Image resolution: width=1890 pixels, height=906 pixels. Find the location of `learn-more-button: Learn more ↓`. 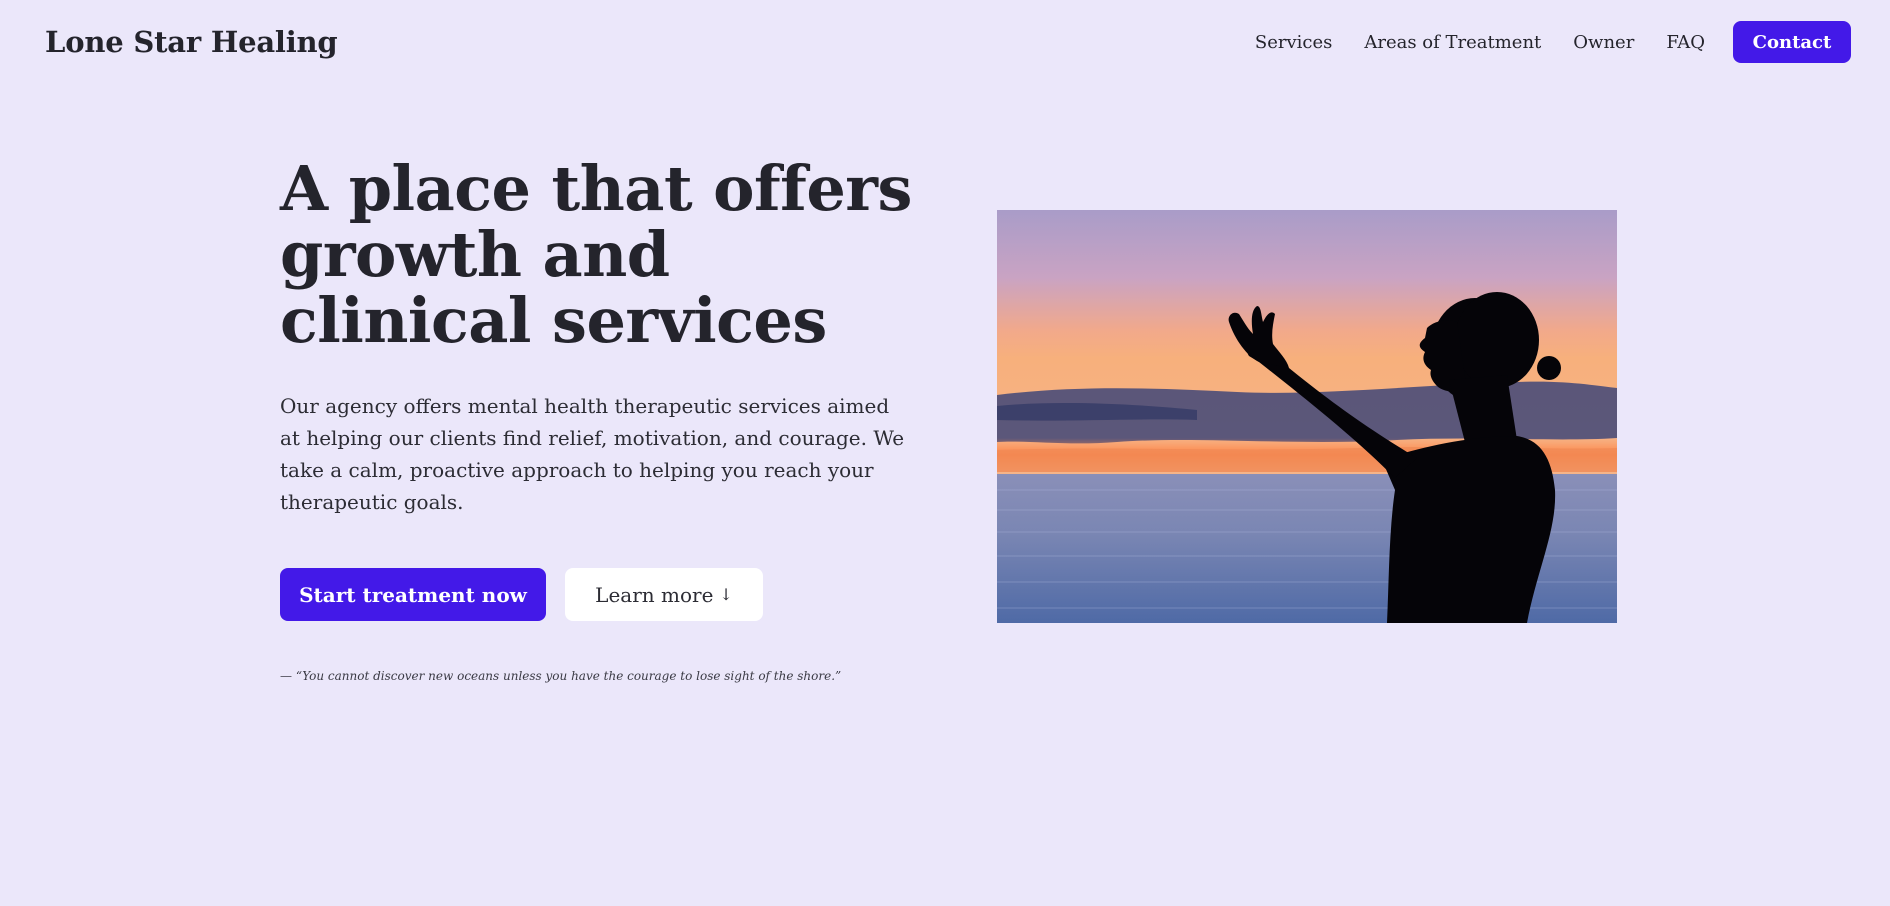

learn-more-button: Learn more ↓ is located at coordinates (664, 594).